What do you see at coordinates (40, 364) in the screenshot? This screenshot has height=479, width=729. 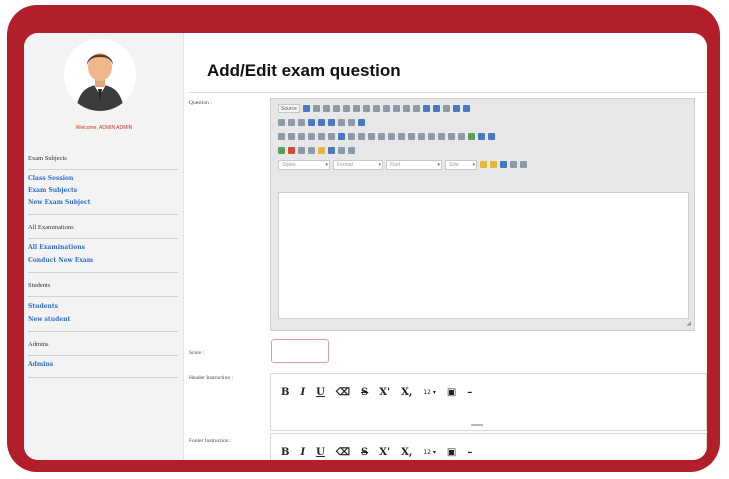 I see `link-admins: Admins` at bounding box center [40, 364].